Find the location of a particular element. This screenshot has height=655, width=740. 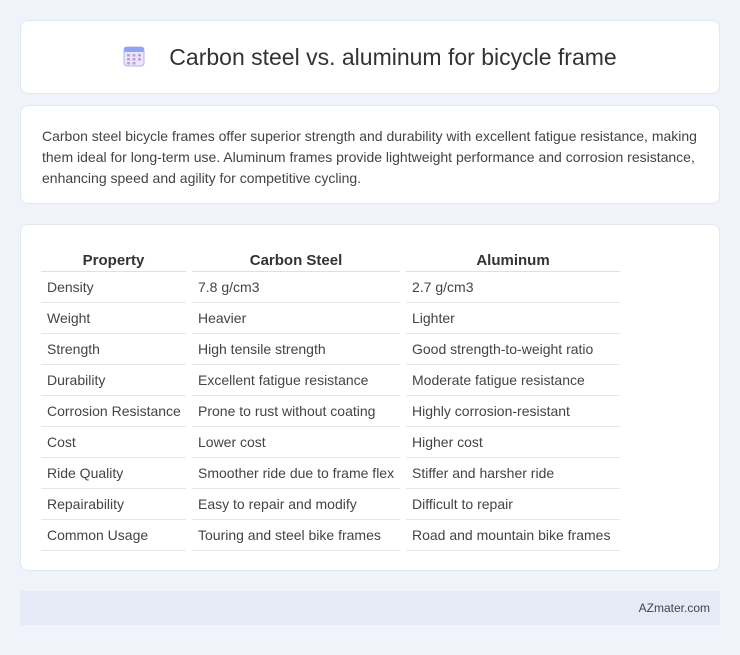

table-cell-property: Strength is located at coordinates (113, 349).